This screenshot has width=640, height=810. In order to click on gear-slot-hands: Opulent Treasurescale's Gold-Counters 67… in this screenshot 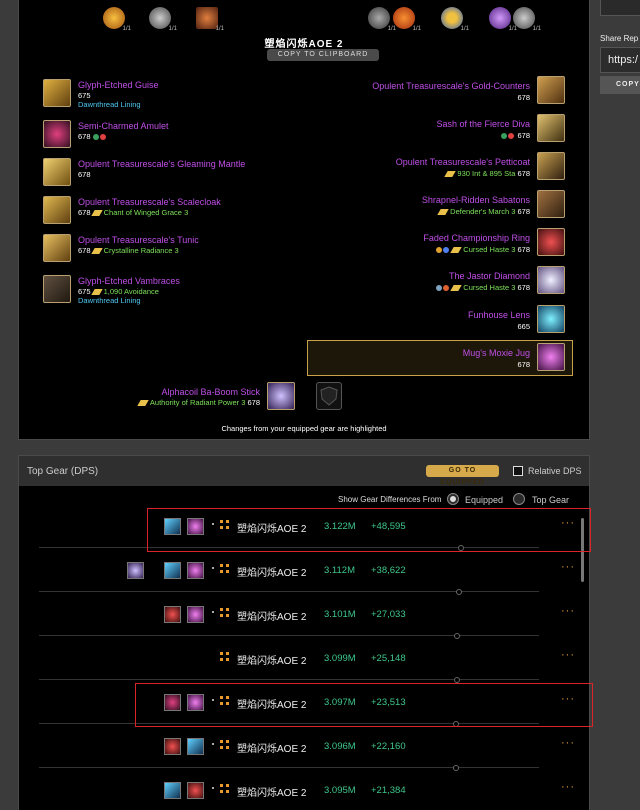, I will do `click(437, 91)`.